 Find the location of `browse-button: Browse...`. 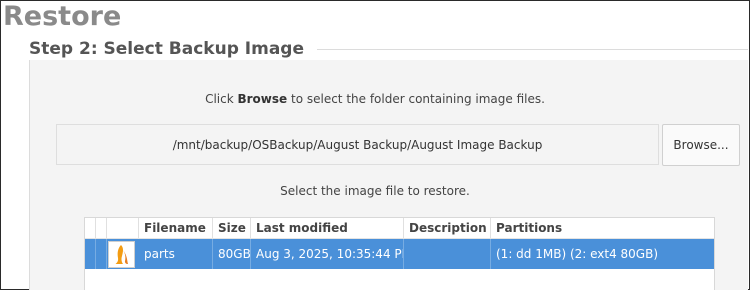

browse-button: Browse... is located at coordinates (701, 145).